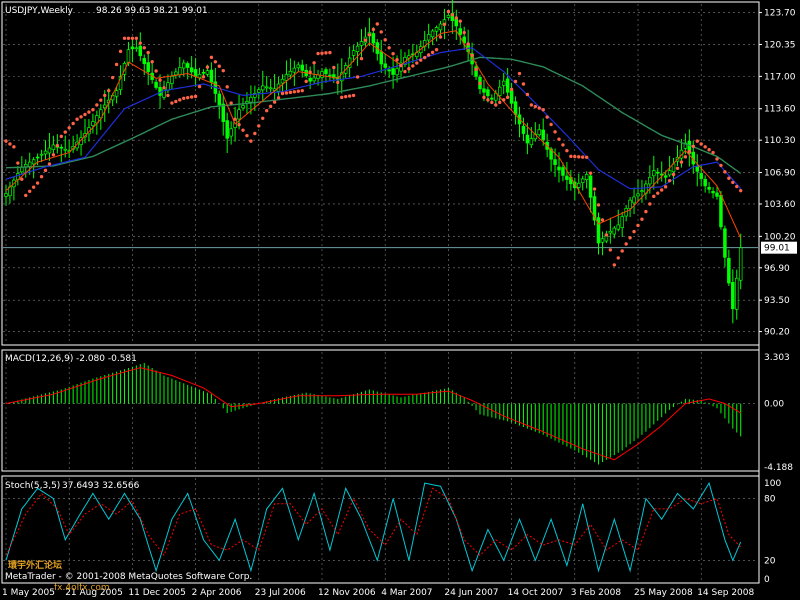 This screenshot has width=800, height=600. What do you see at coordinates (39, 359) in the screenshot?
I see `macd-label: MACD(12,26,9)` at bounding box center [39, 359].